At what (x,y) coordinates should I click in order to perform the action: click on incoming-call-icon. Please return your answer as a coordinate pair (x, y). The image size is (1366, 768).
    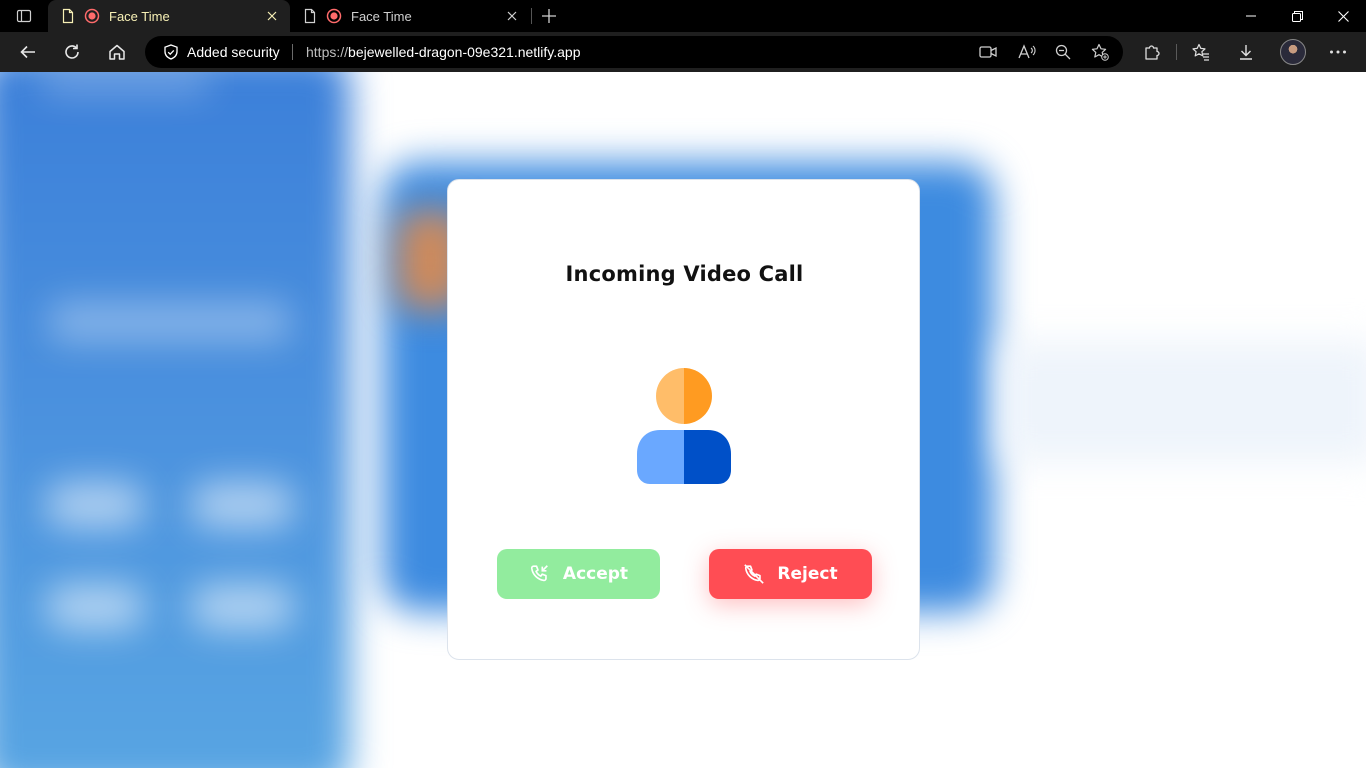
    Looking at the image, I should click on (539, 573).